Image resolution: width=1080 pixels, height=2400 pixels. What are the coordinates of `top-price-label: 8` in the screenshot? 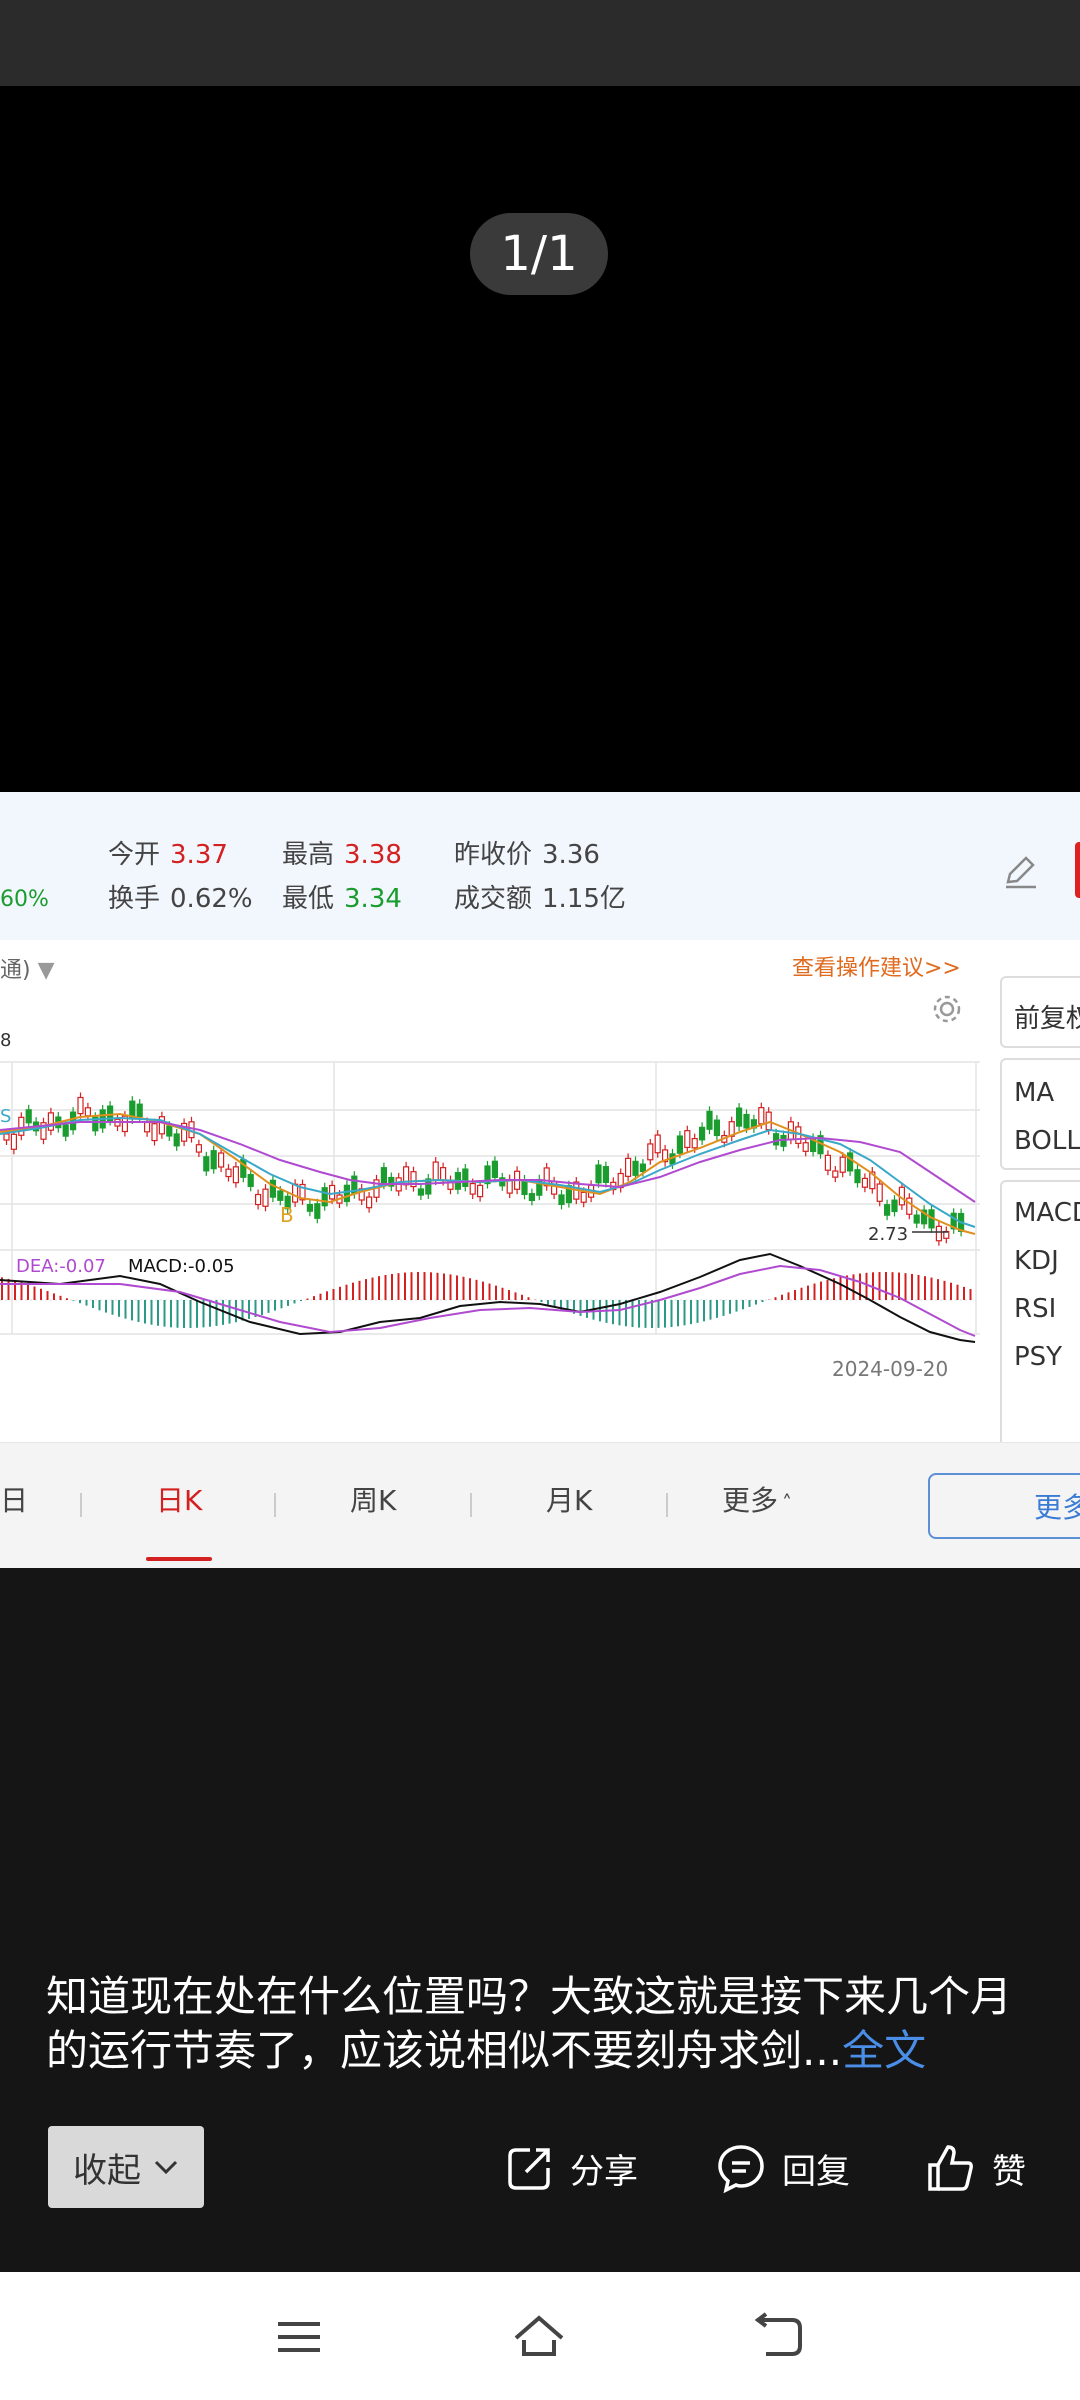 It's located at (5, 1040).